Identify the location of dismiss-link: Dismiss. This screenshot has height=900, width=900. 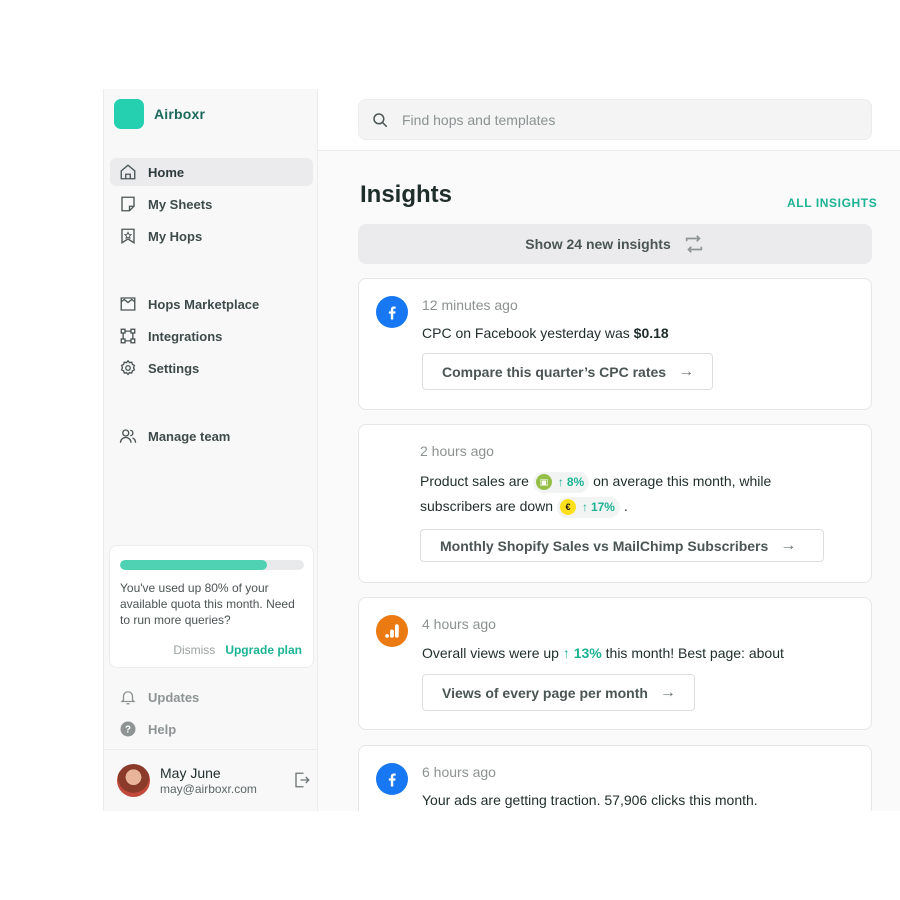
(194, 650).